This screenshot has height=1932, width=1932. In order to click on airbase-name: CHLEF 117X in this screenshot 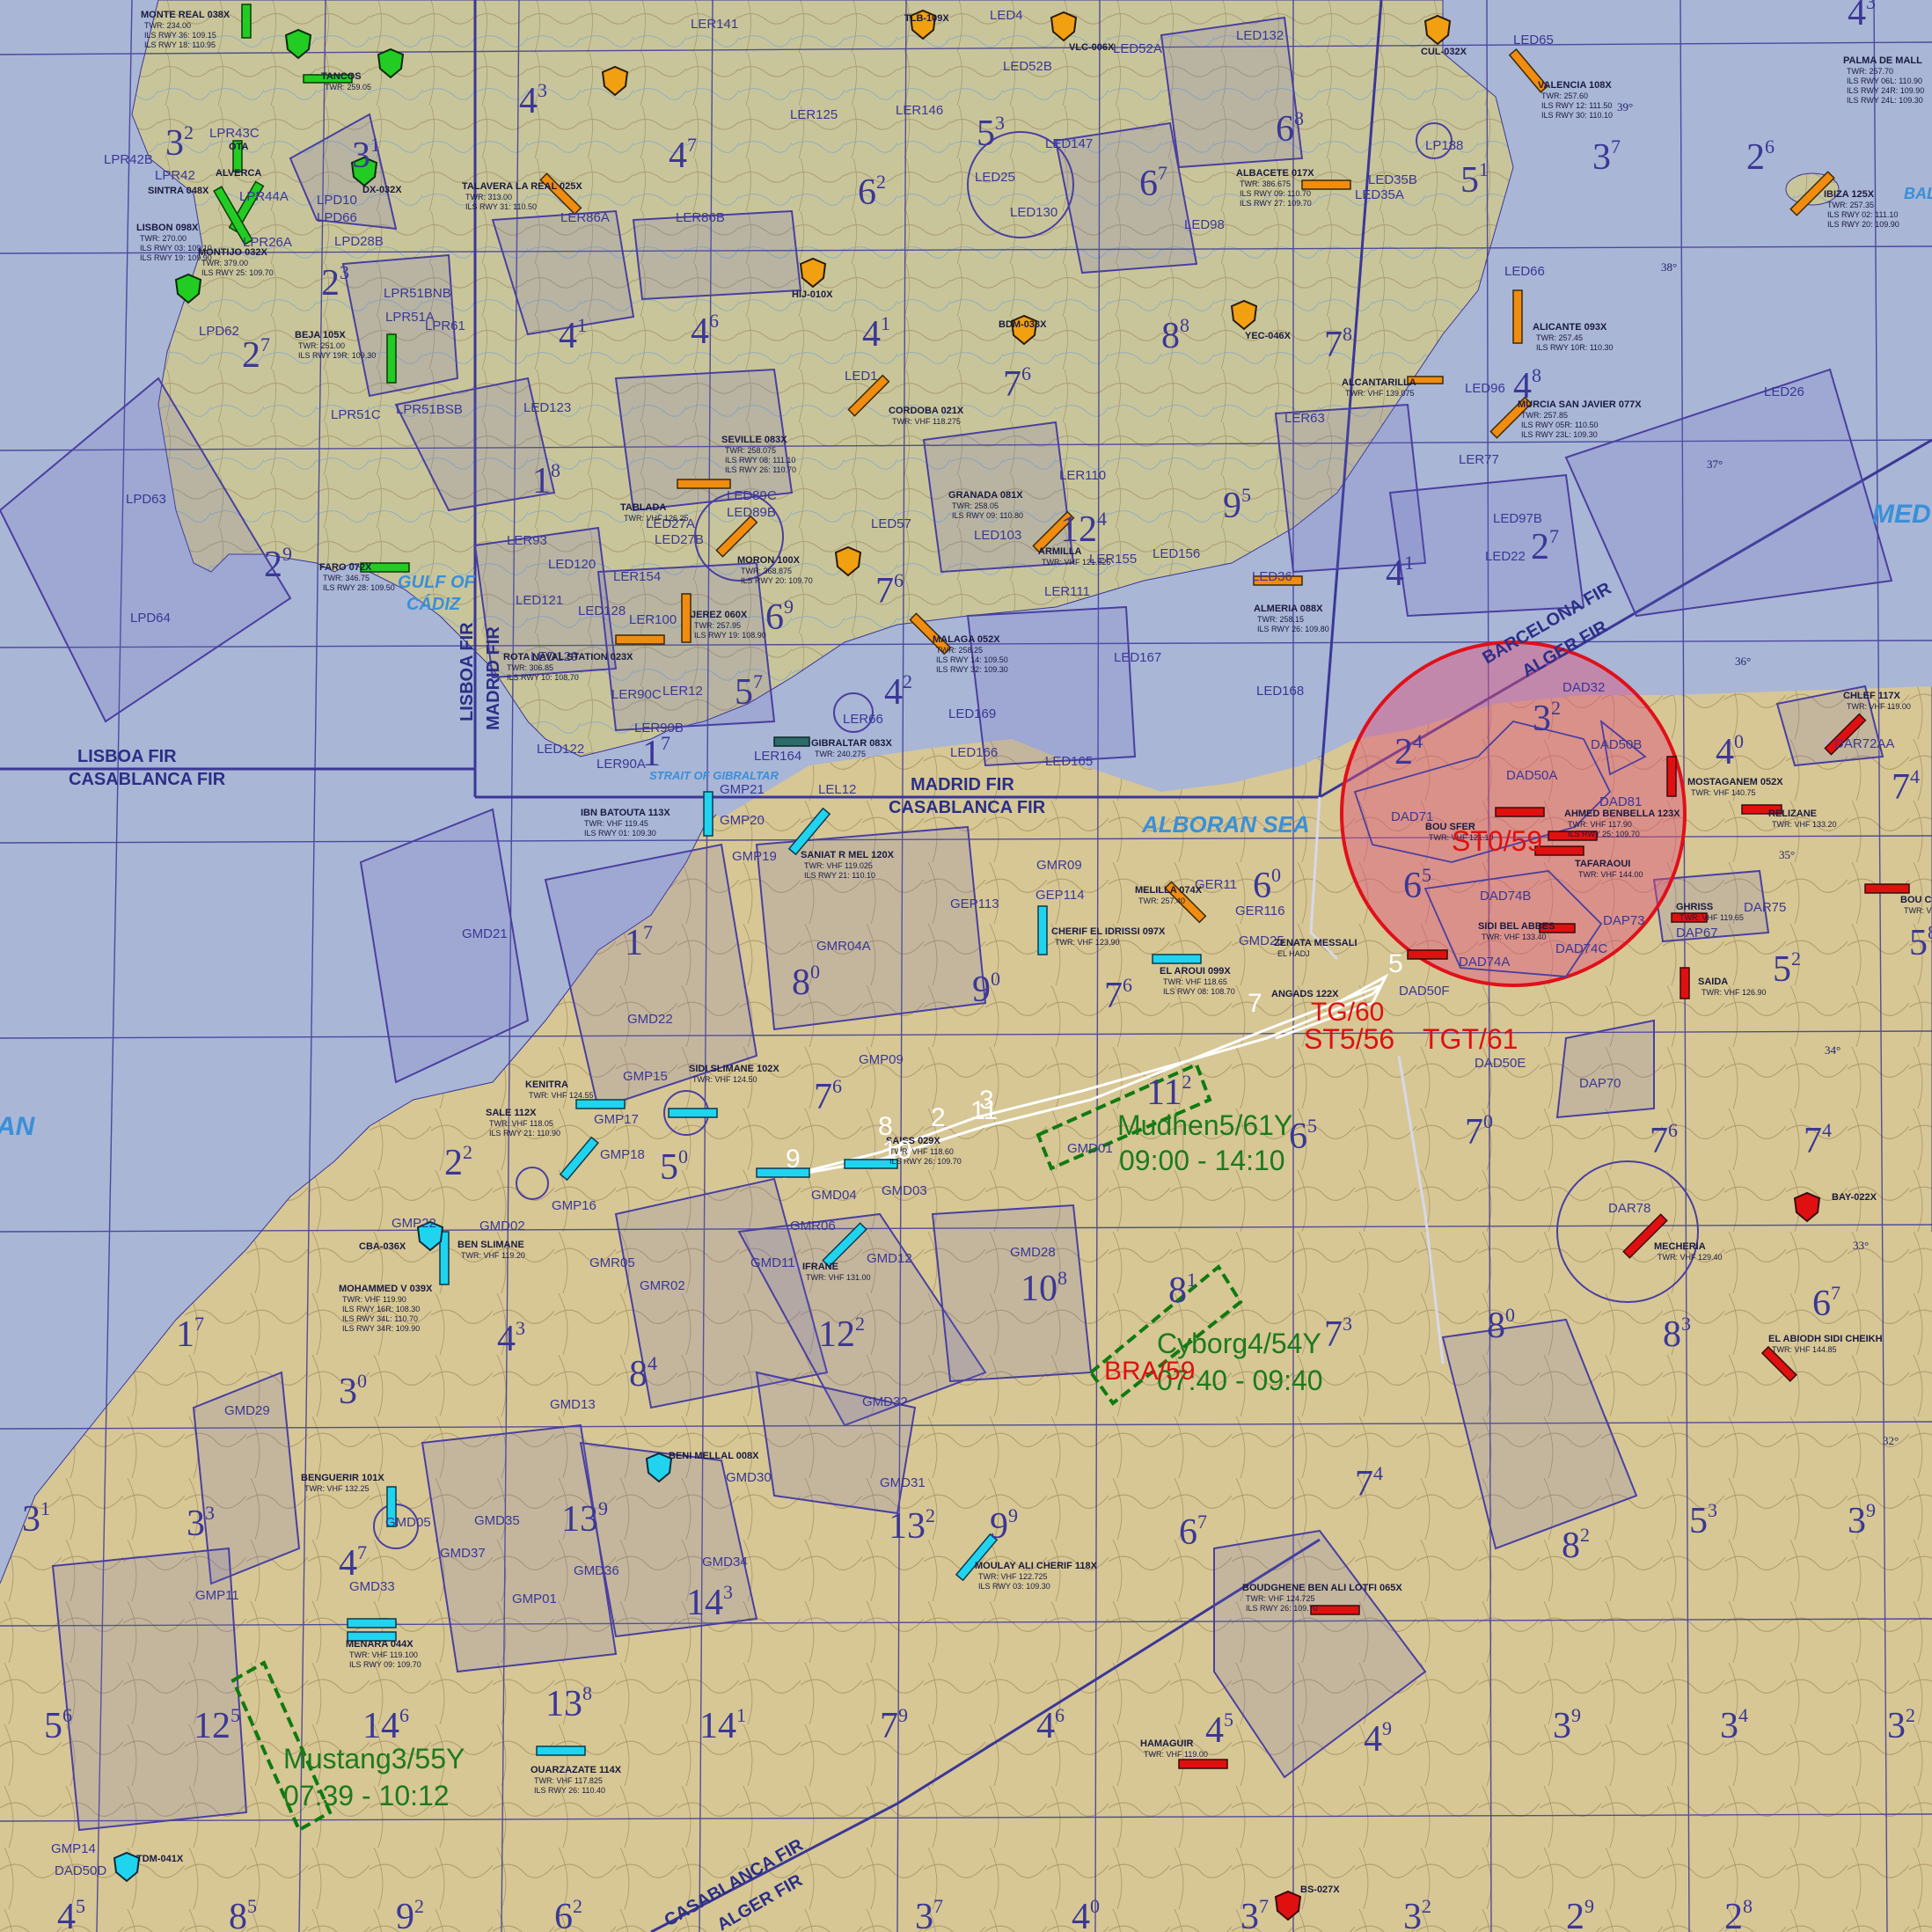, I will do `click(1871, 696)`.